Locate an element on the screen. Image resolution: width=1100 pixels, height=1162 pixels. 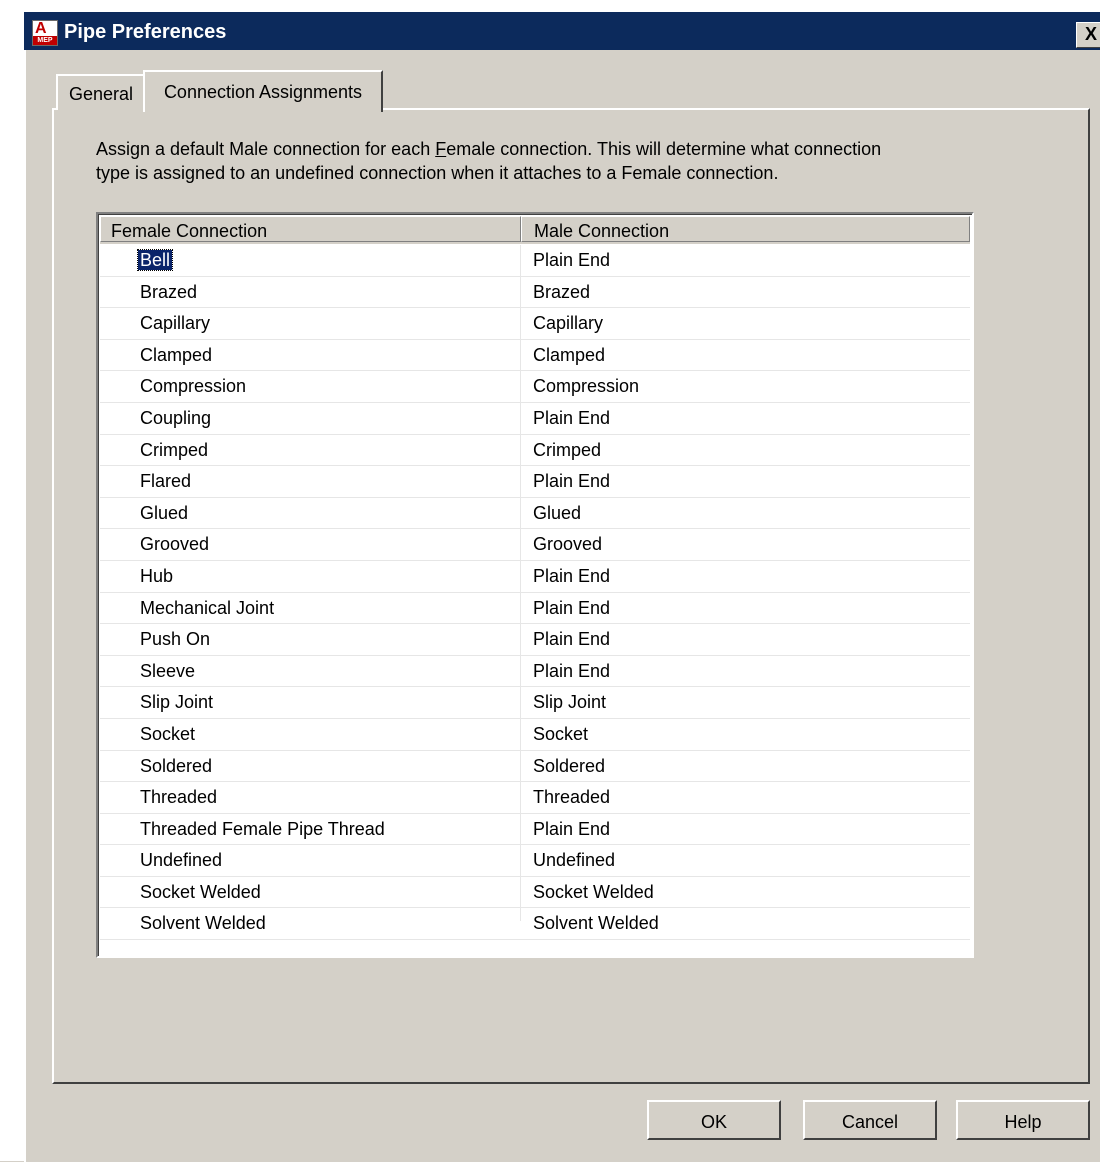
ok-button: OK is located at coordinates (714, 1120).